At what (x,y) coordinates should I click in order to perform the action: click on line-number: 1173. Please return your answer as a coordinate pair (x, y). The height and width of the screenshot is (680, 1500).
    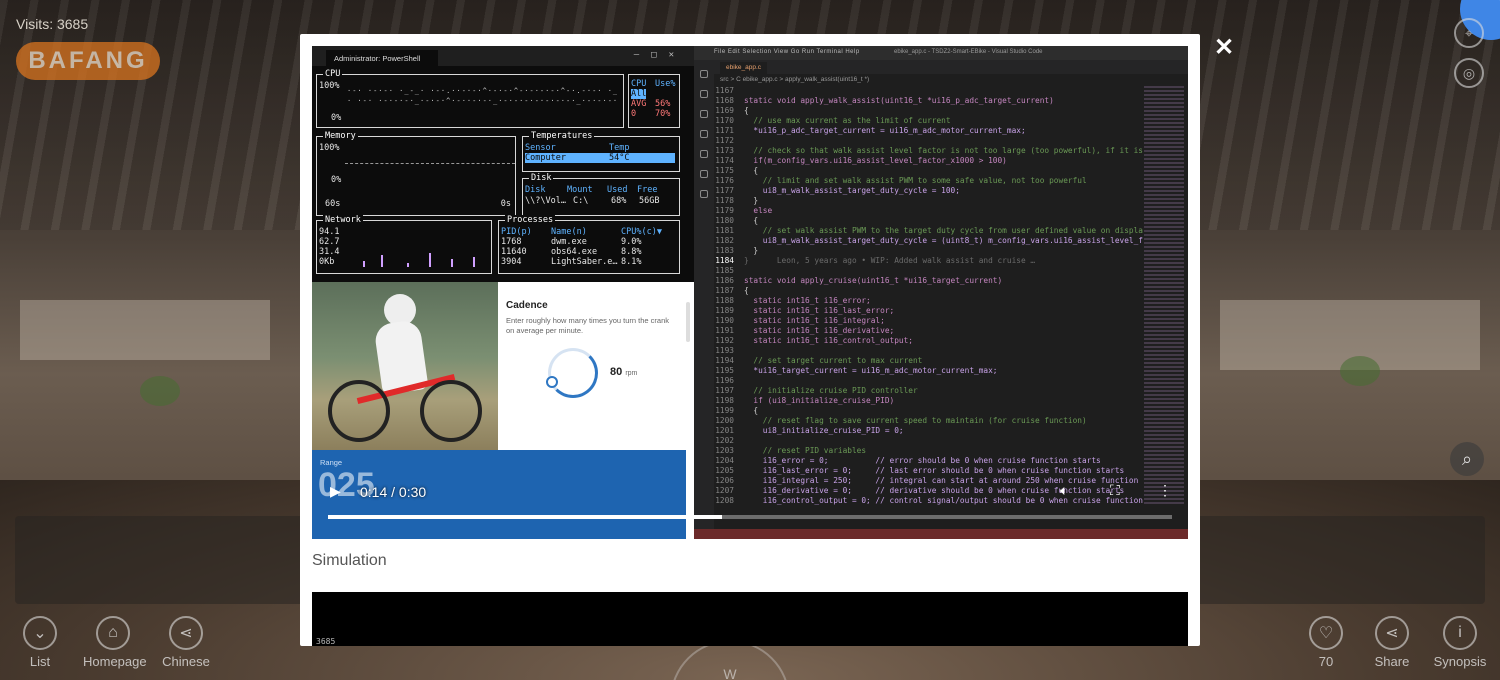
    Looking at the image, I should click on (724, 150).